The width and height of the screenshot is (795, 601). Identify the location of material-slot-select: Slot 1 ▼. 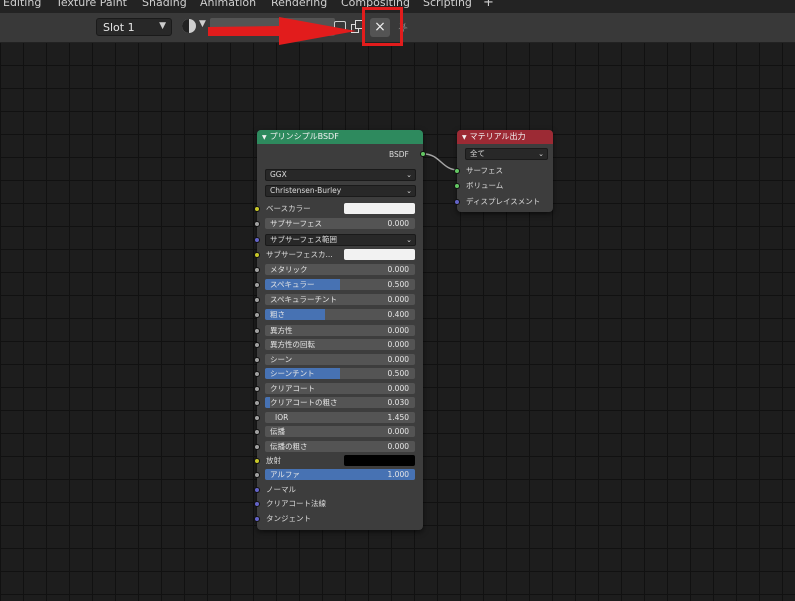
(134, 27).